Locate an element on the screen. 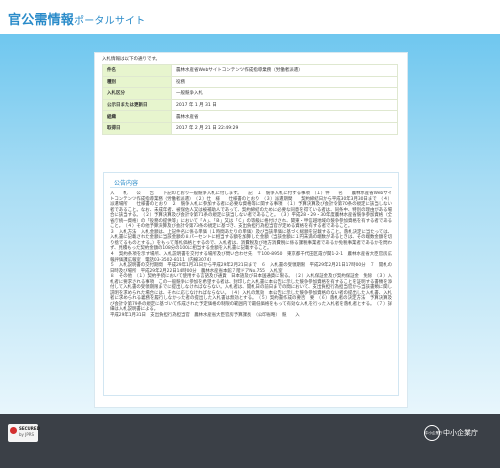  info-row: 取得日 2017 年 2 月 21 日 22:49:29 is located at coordinates (250, 128).